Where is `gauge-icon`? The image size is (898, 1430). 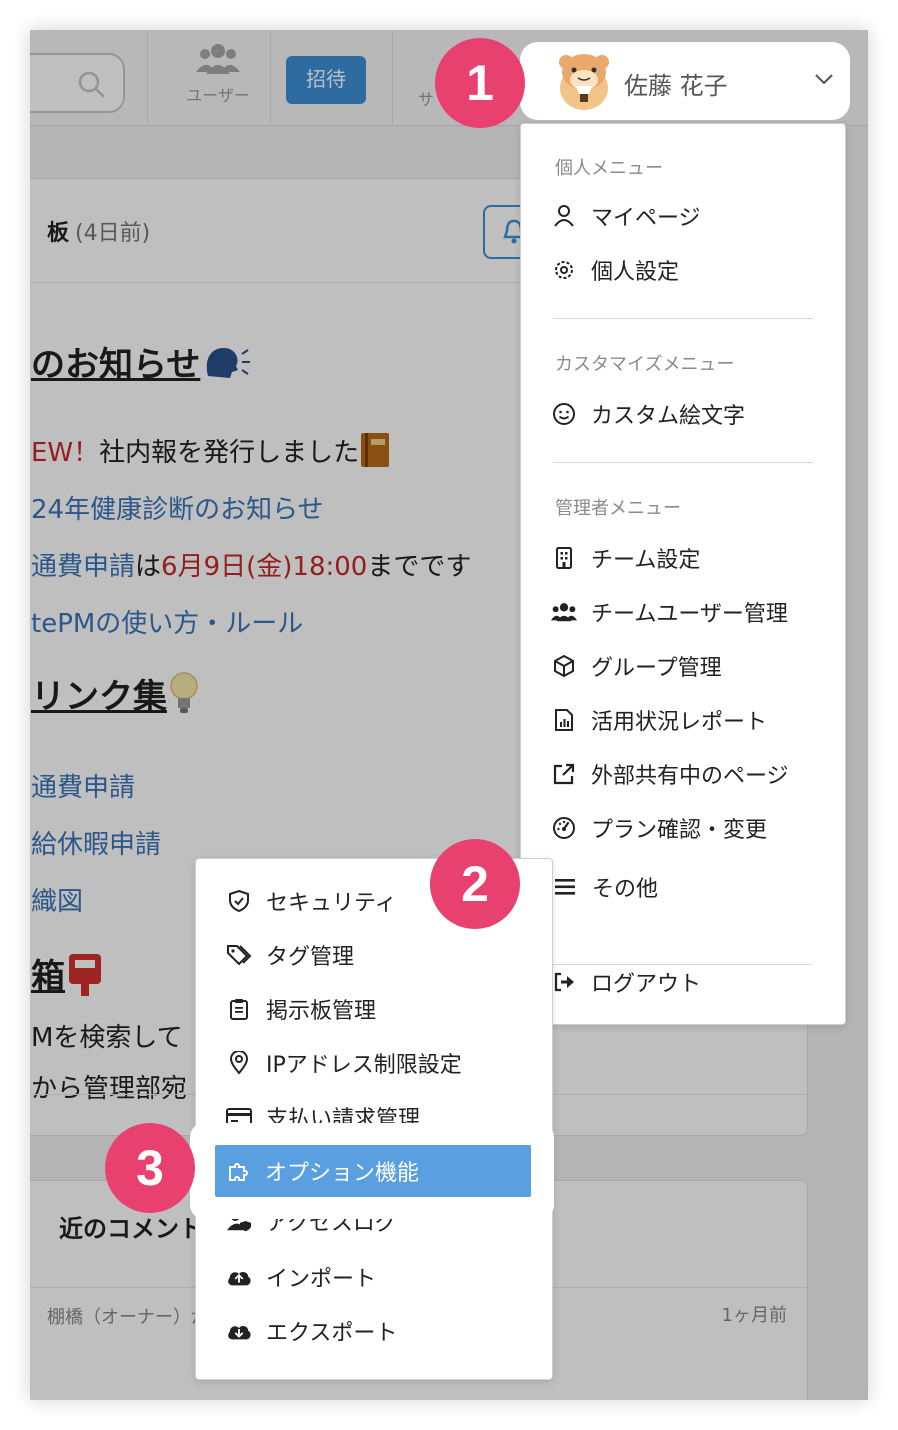
gauge-icon is located at coordinates (564, 828).